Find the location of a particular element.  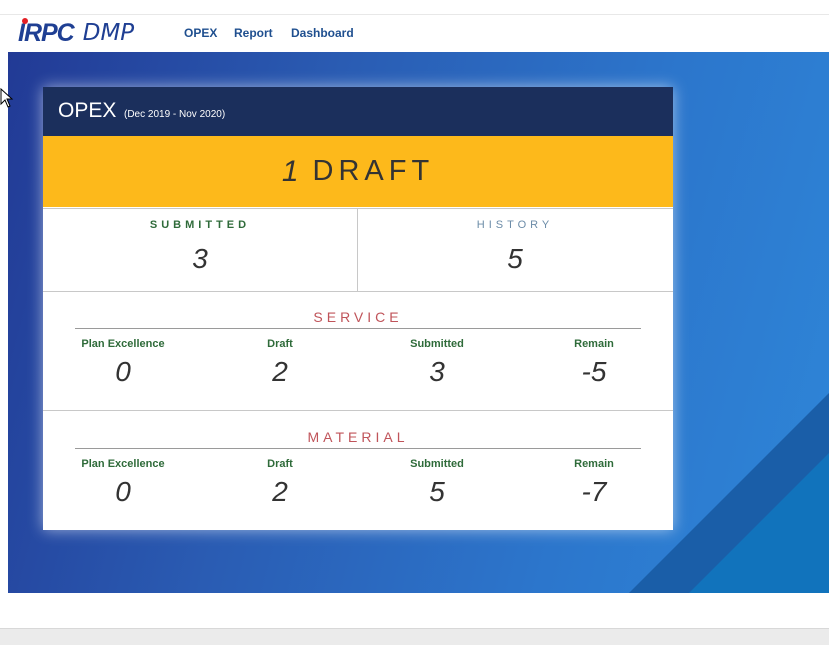

history-summary: HISTORY 5 is located at coordinates (515, 250).